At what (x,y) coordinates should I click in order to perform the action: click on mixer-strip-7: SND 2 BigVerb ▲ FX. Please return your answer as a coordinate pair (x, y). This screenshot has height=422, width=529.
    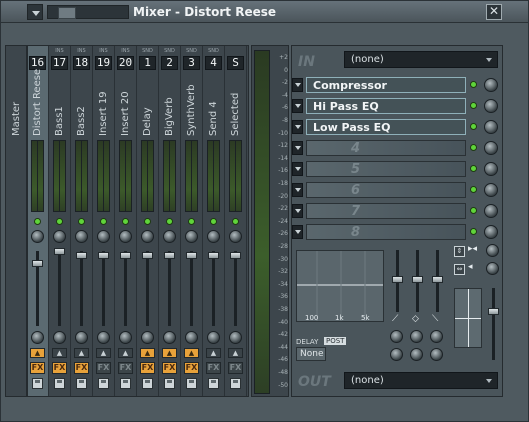
    Looking at the image, I should click on (170, 221).